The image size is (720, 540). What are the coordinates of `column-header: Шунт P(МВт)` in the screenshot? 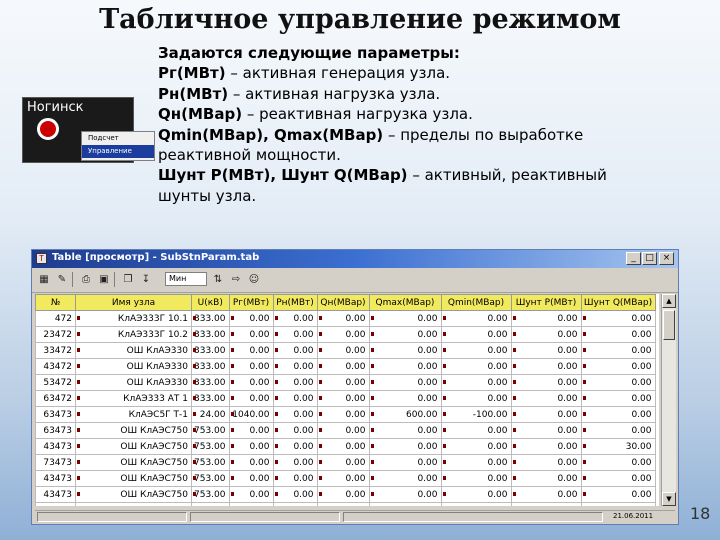 It's located at (546, 302).